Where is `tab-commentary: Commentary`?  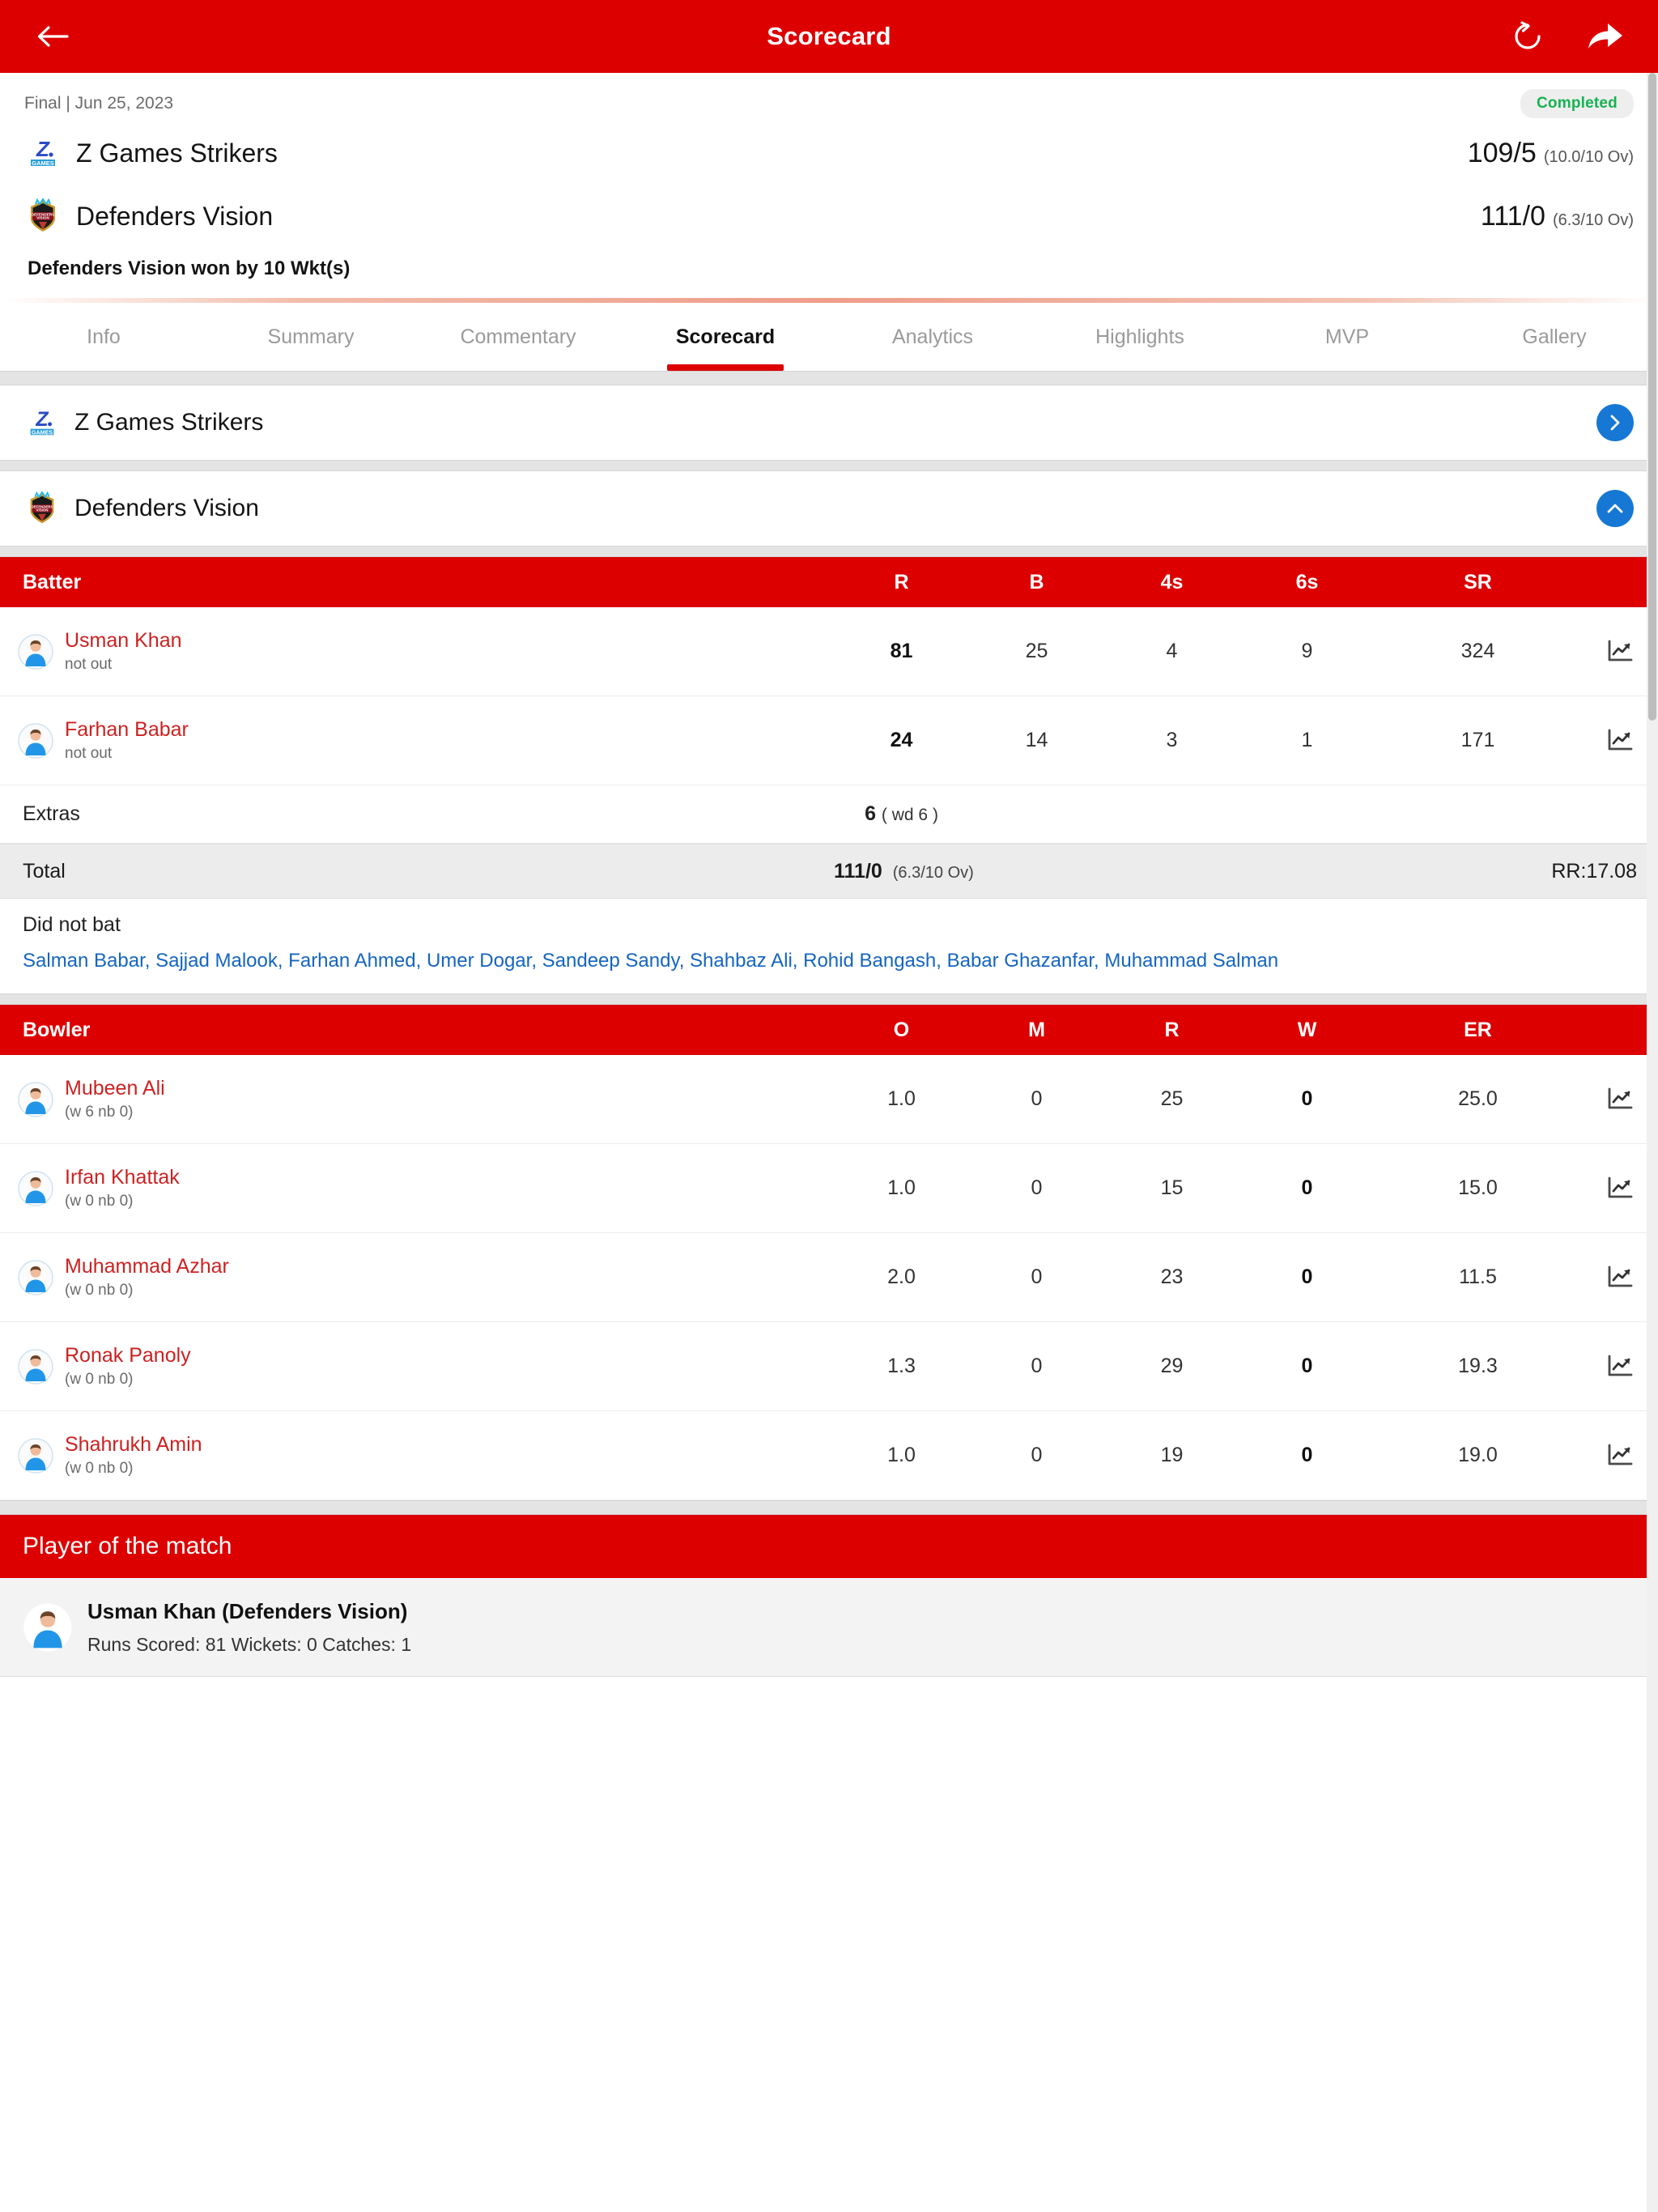 tab-commentary: Commentary is located at coordinates (518, 337).